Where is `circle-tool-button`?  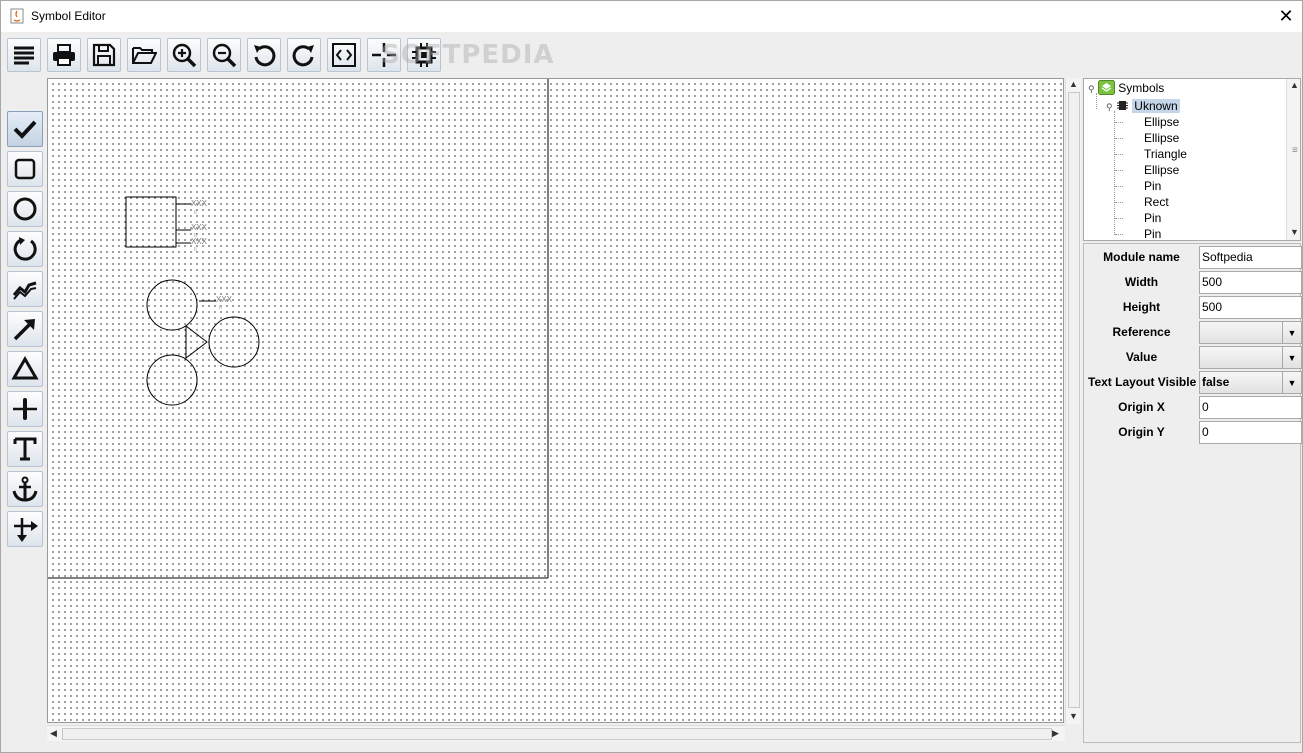 circle-tool-button is located at coordinates (25, 209).